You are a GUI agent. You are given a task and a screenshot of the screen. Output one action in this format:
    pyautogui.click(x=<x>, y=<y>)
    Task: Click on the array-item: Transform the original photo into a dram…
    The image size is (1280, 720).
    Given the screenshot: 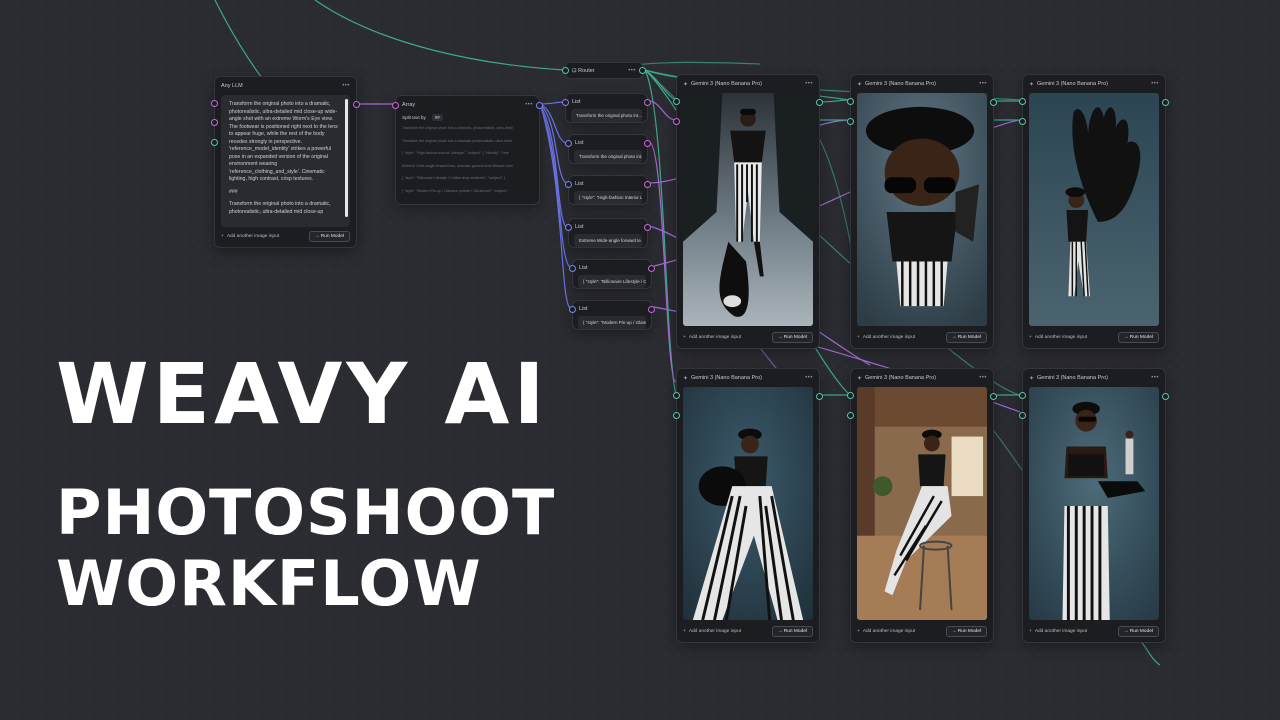 What is the action you would take?
    pyautogui.click(x=457, y=140)
    